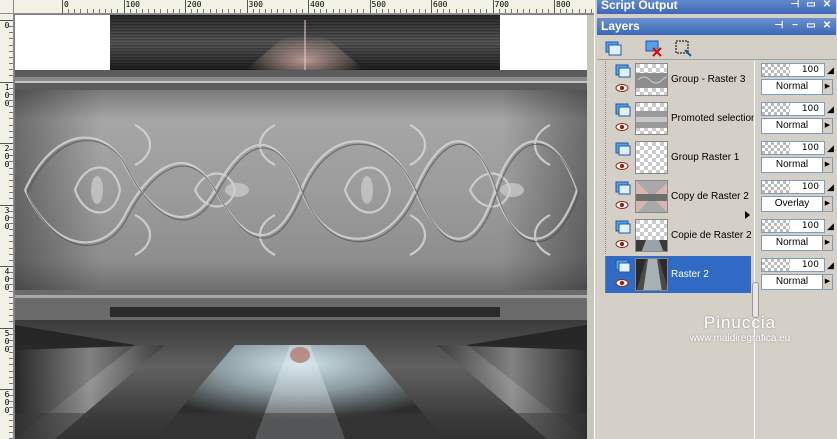 Image resolution: width=837 pixels, height=439 pixels. Describe the element at coordinates (681, 118) in the screenshot. I see `layer-row: Promoted selection` at that location.